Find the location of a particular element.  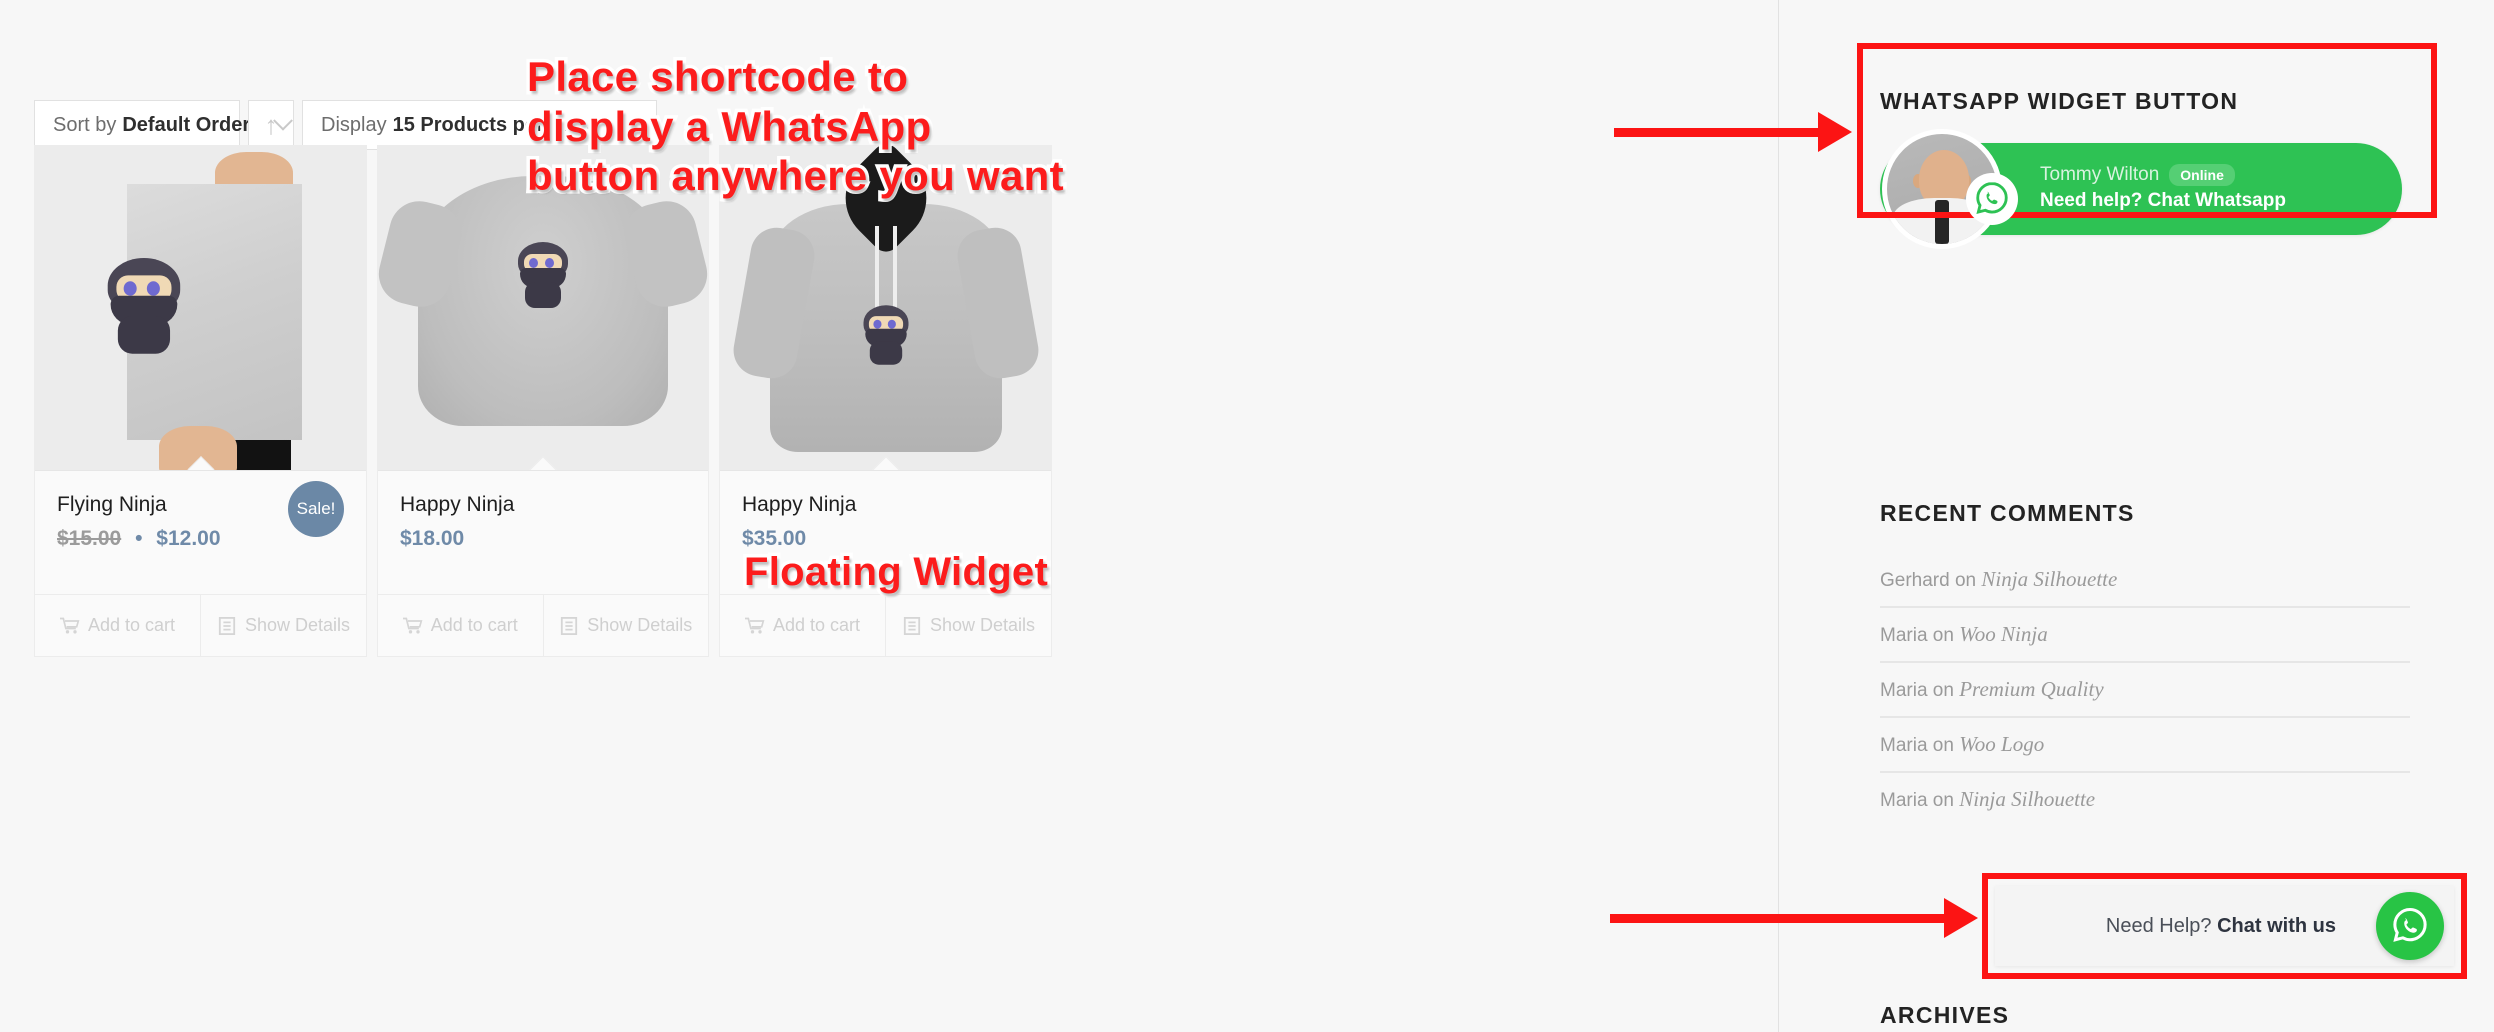

status-badge: Online is located at coordinates (2202, 175).